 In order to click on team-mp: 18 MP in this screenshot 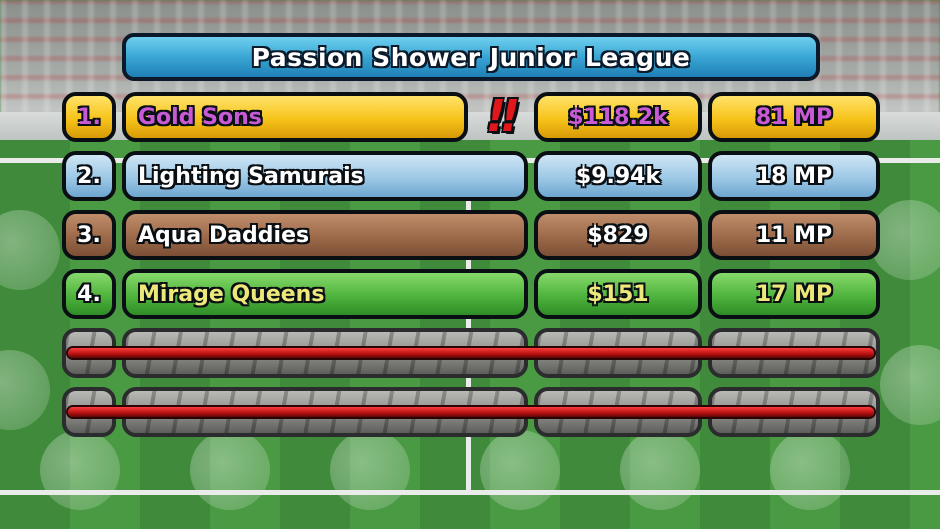, I will do `click(794, 176)`.